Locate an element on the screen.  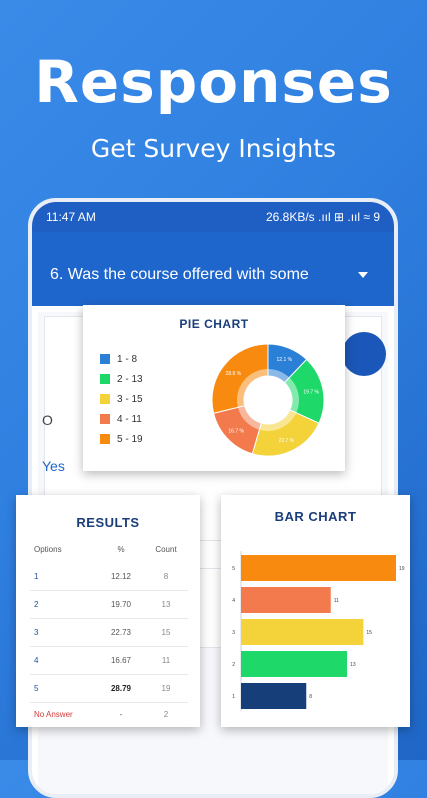
bar-category-label: 2 is located at coordinates (233, 665).